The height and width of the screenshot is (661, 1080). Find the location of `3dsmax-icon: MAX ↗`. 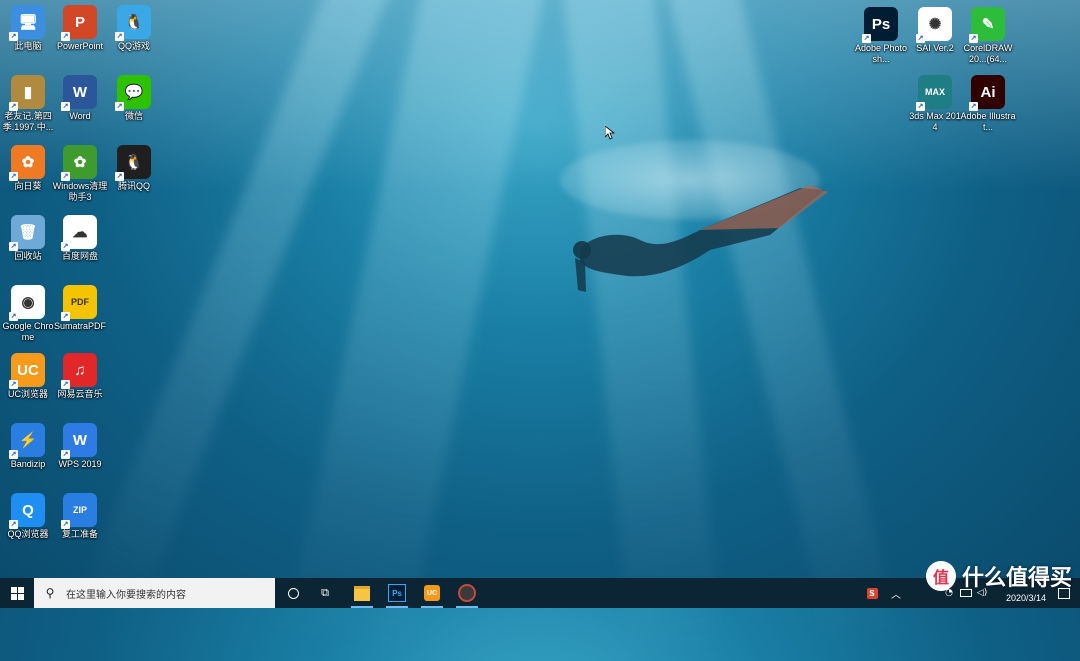

3dsmax-icon: MAX ↗ is located at coordinates (934, 93).